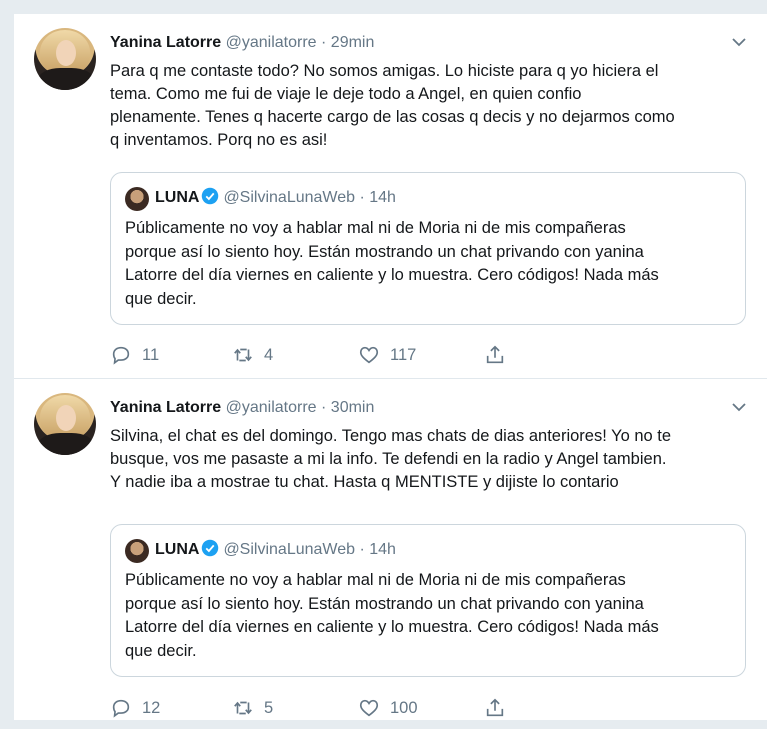 This screenshot has width=767, height=729. Describe the element at coordinates (269, 707) in the screenshot. I see `retweet-count: 5` at that location.